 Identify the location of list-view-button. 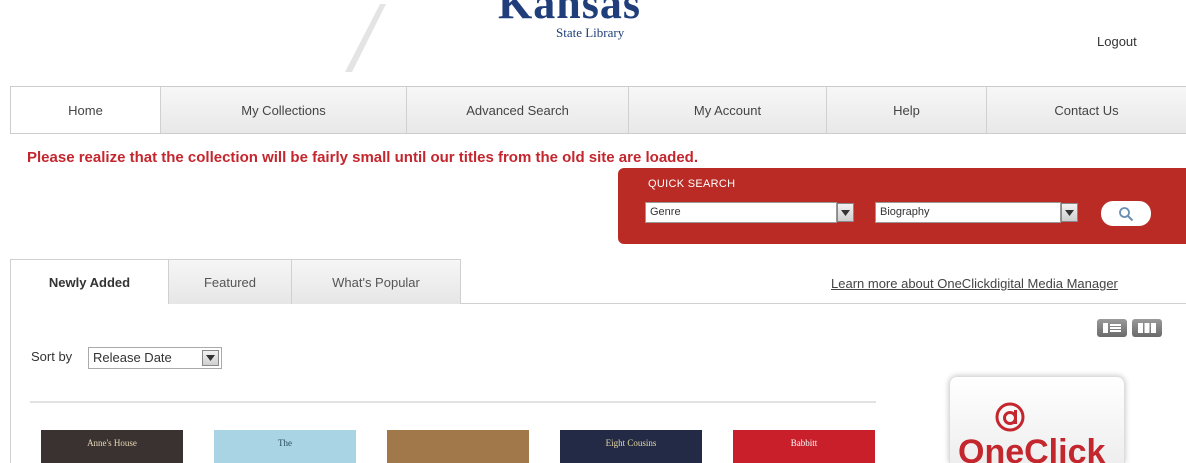
(1112, 328).